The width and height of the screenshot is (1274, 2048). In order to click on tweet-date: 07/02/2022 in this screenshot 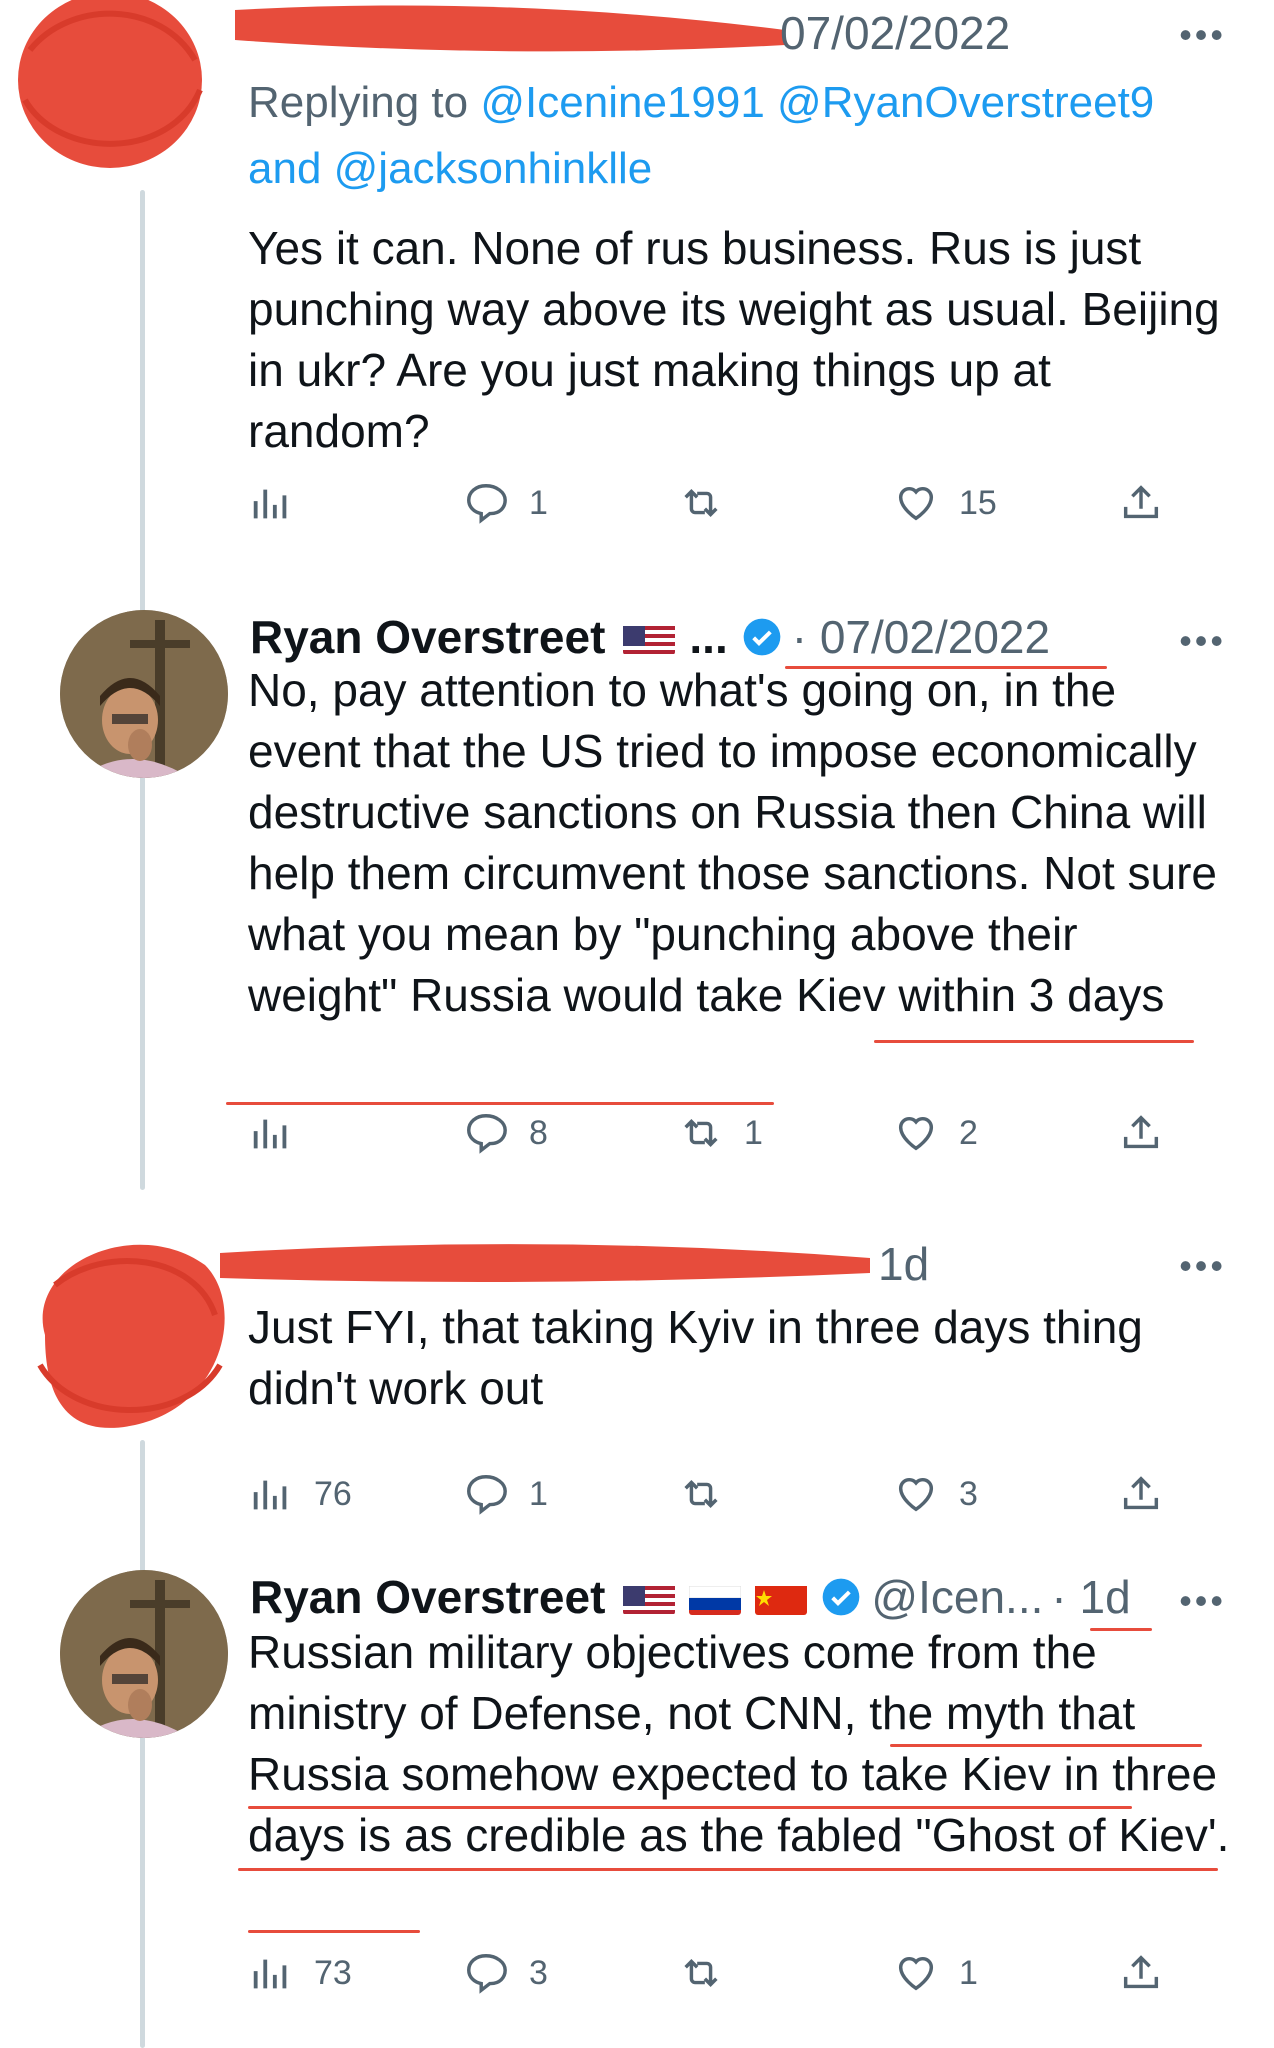, I will do `click(895, 33)`.